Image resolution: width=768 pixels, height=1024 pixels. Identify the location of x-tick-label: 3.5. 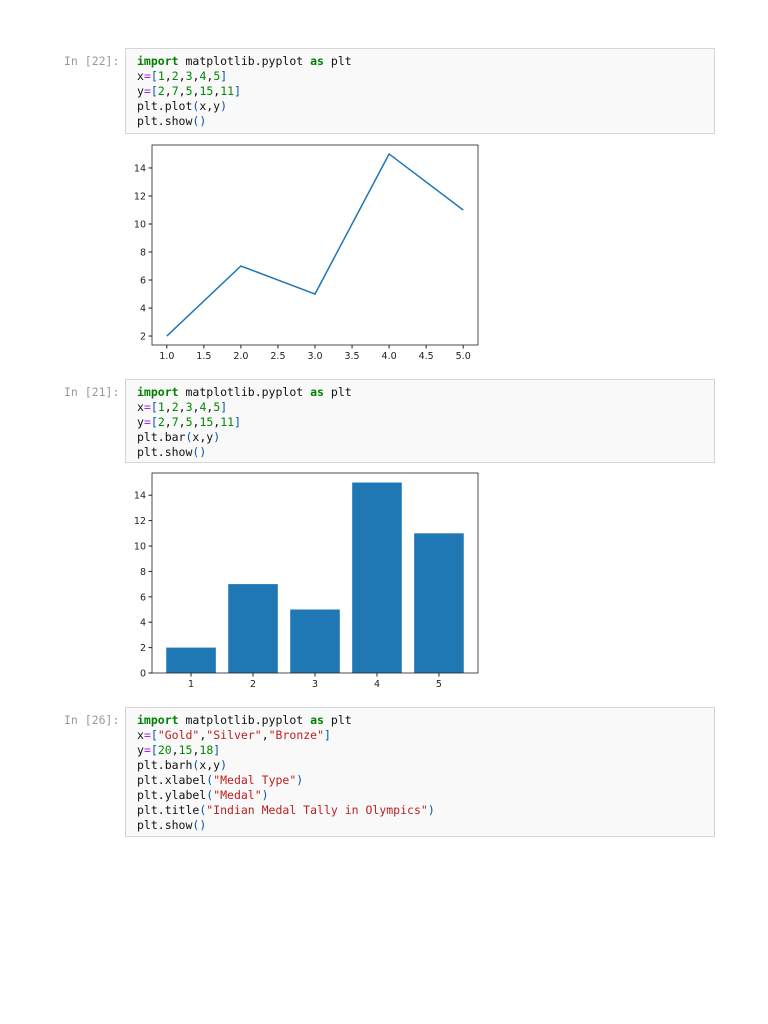
(351, 356).